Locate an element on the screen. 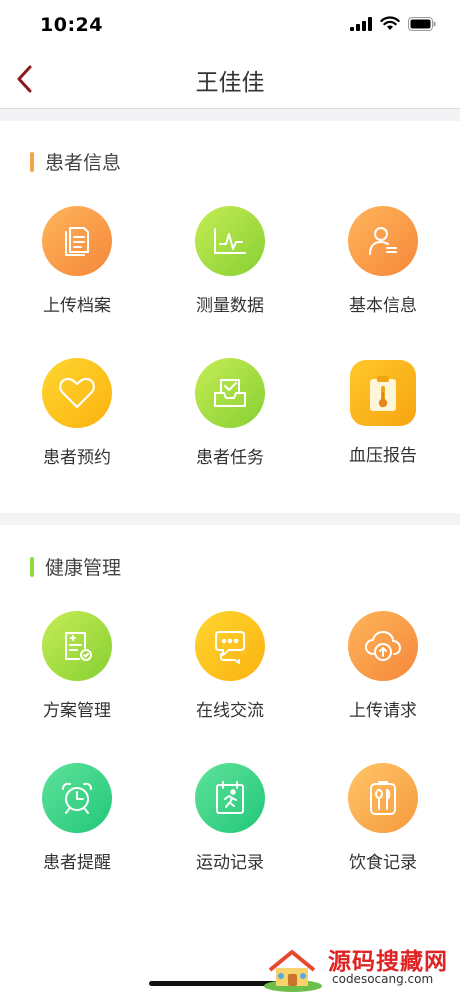 The image size is (460, 996). grid-item-measurement-data: 测量数据 is located at coordinates (230, 261).